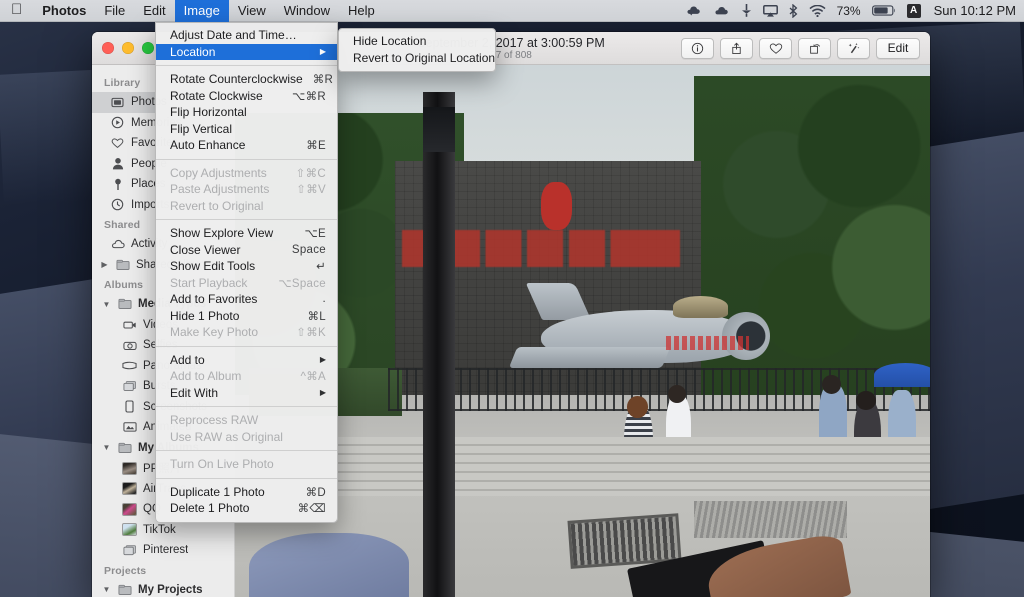 The height and width of the screenshot is (597, 1024). What do you see at coordinates (163, 530) in the screenshot?
I see `sidebar-item-album-tiktok: TikTok` at bounding box center [163, 530].